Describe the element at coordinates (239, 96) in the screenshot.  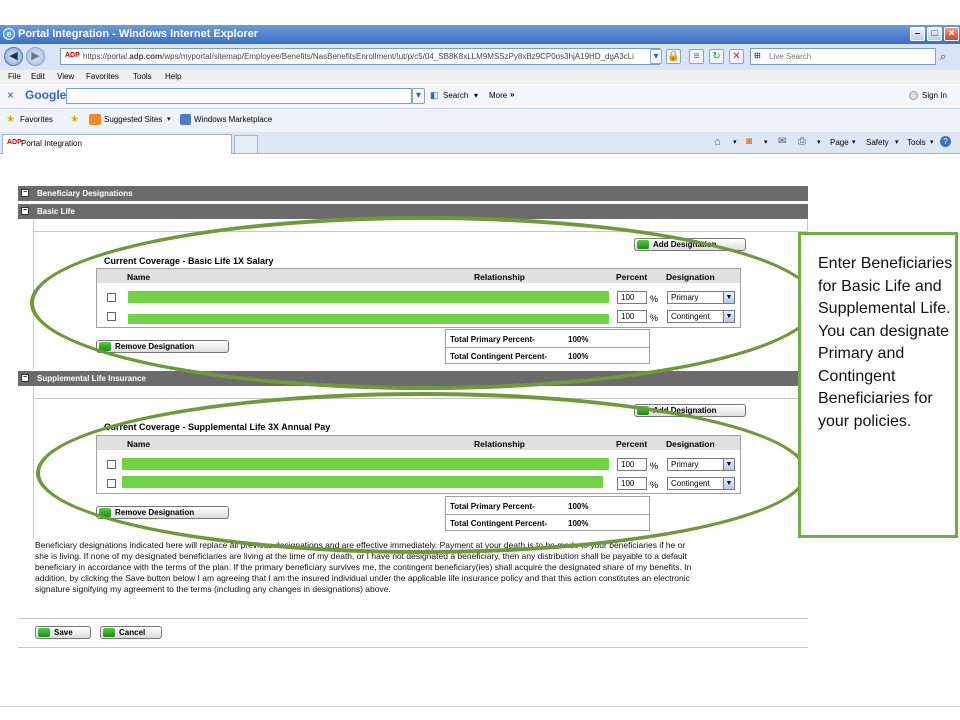
I see `google-search-input` at that location.